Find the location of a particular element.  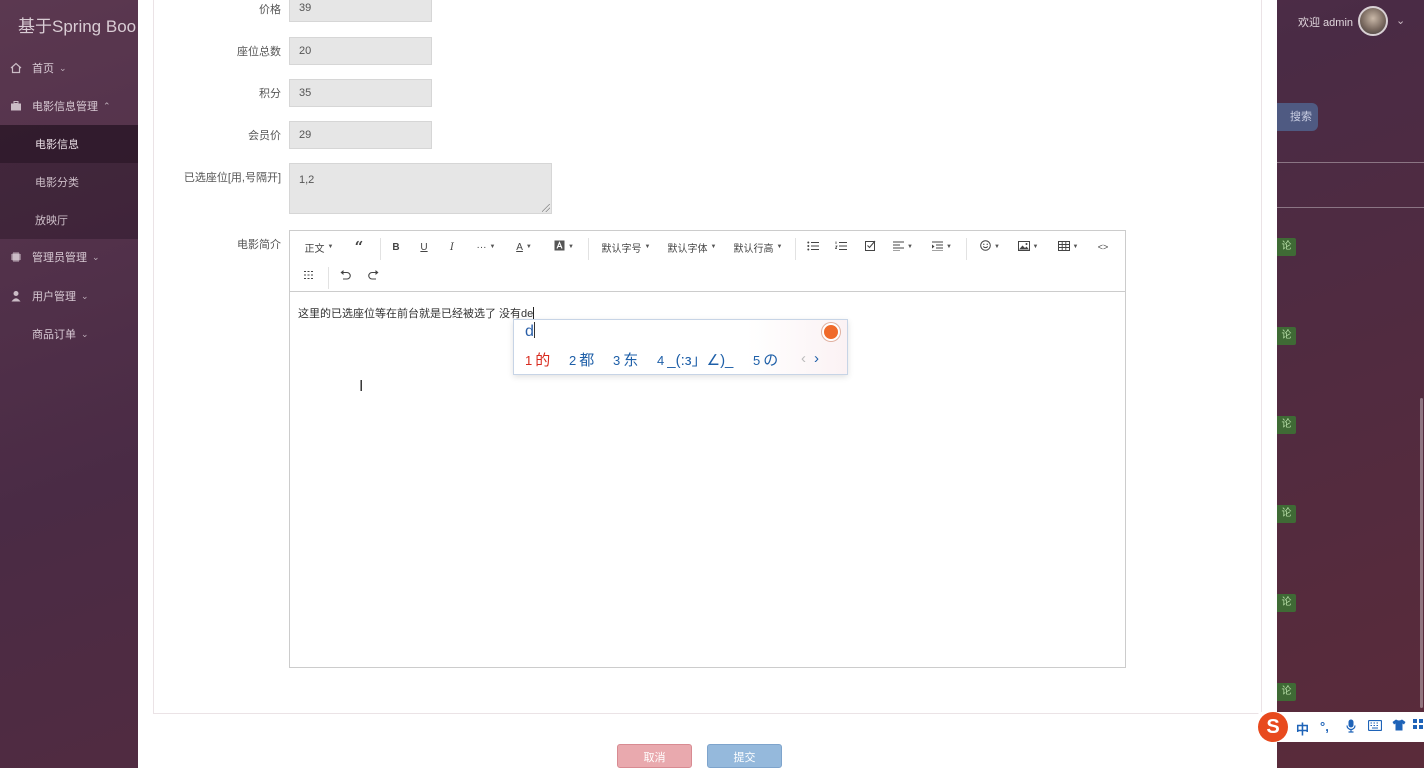

background-color-button: ▼ is located at coordinates (564, 247).